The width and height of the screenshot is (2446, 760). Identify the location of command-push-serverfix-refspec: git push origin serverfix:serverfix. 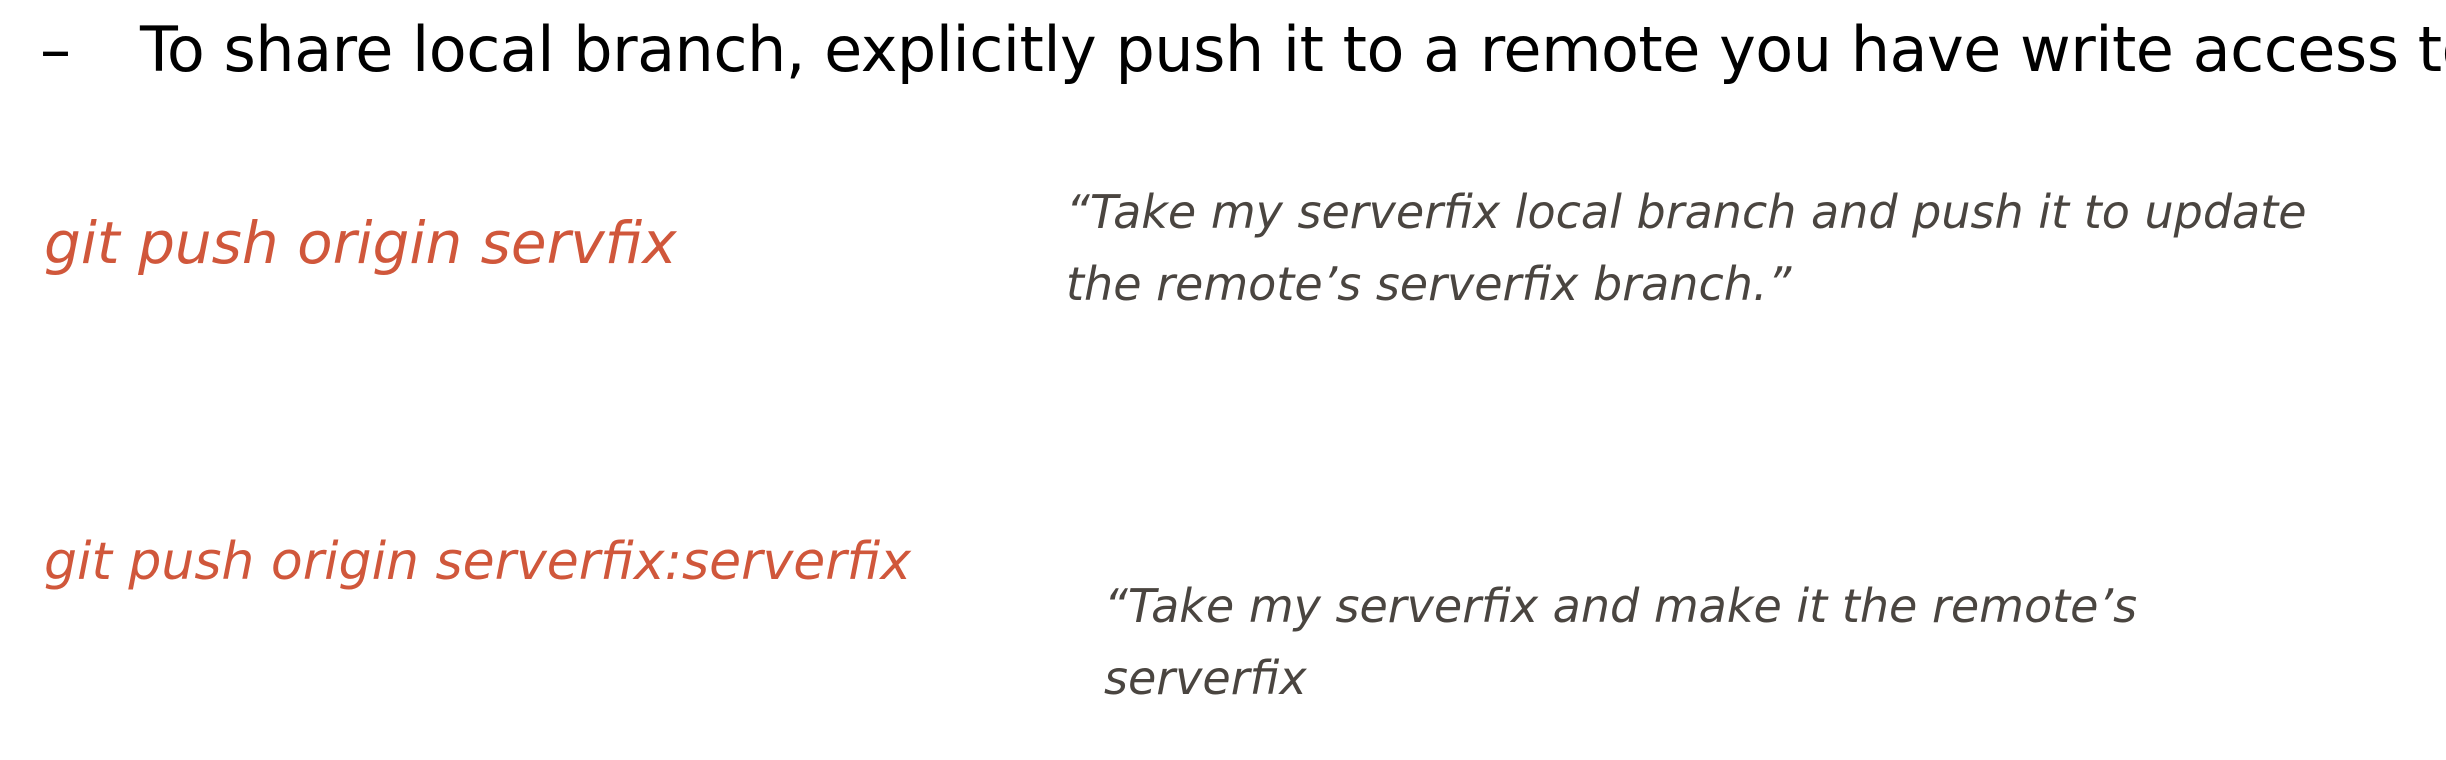
(477, 562).